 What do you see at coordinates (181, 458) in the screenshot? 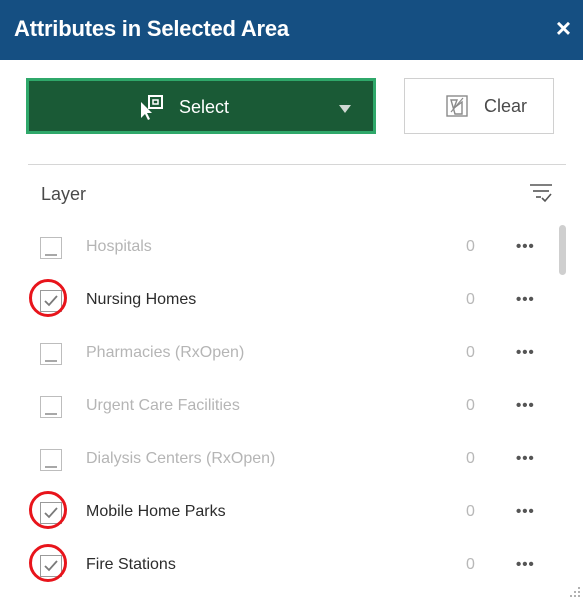
I see `layer-name: Dialysis Centers (RxOpen)` at bounding box center [181, 458].